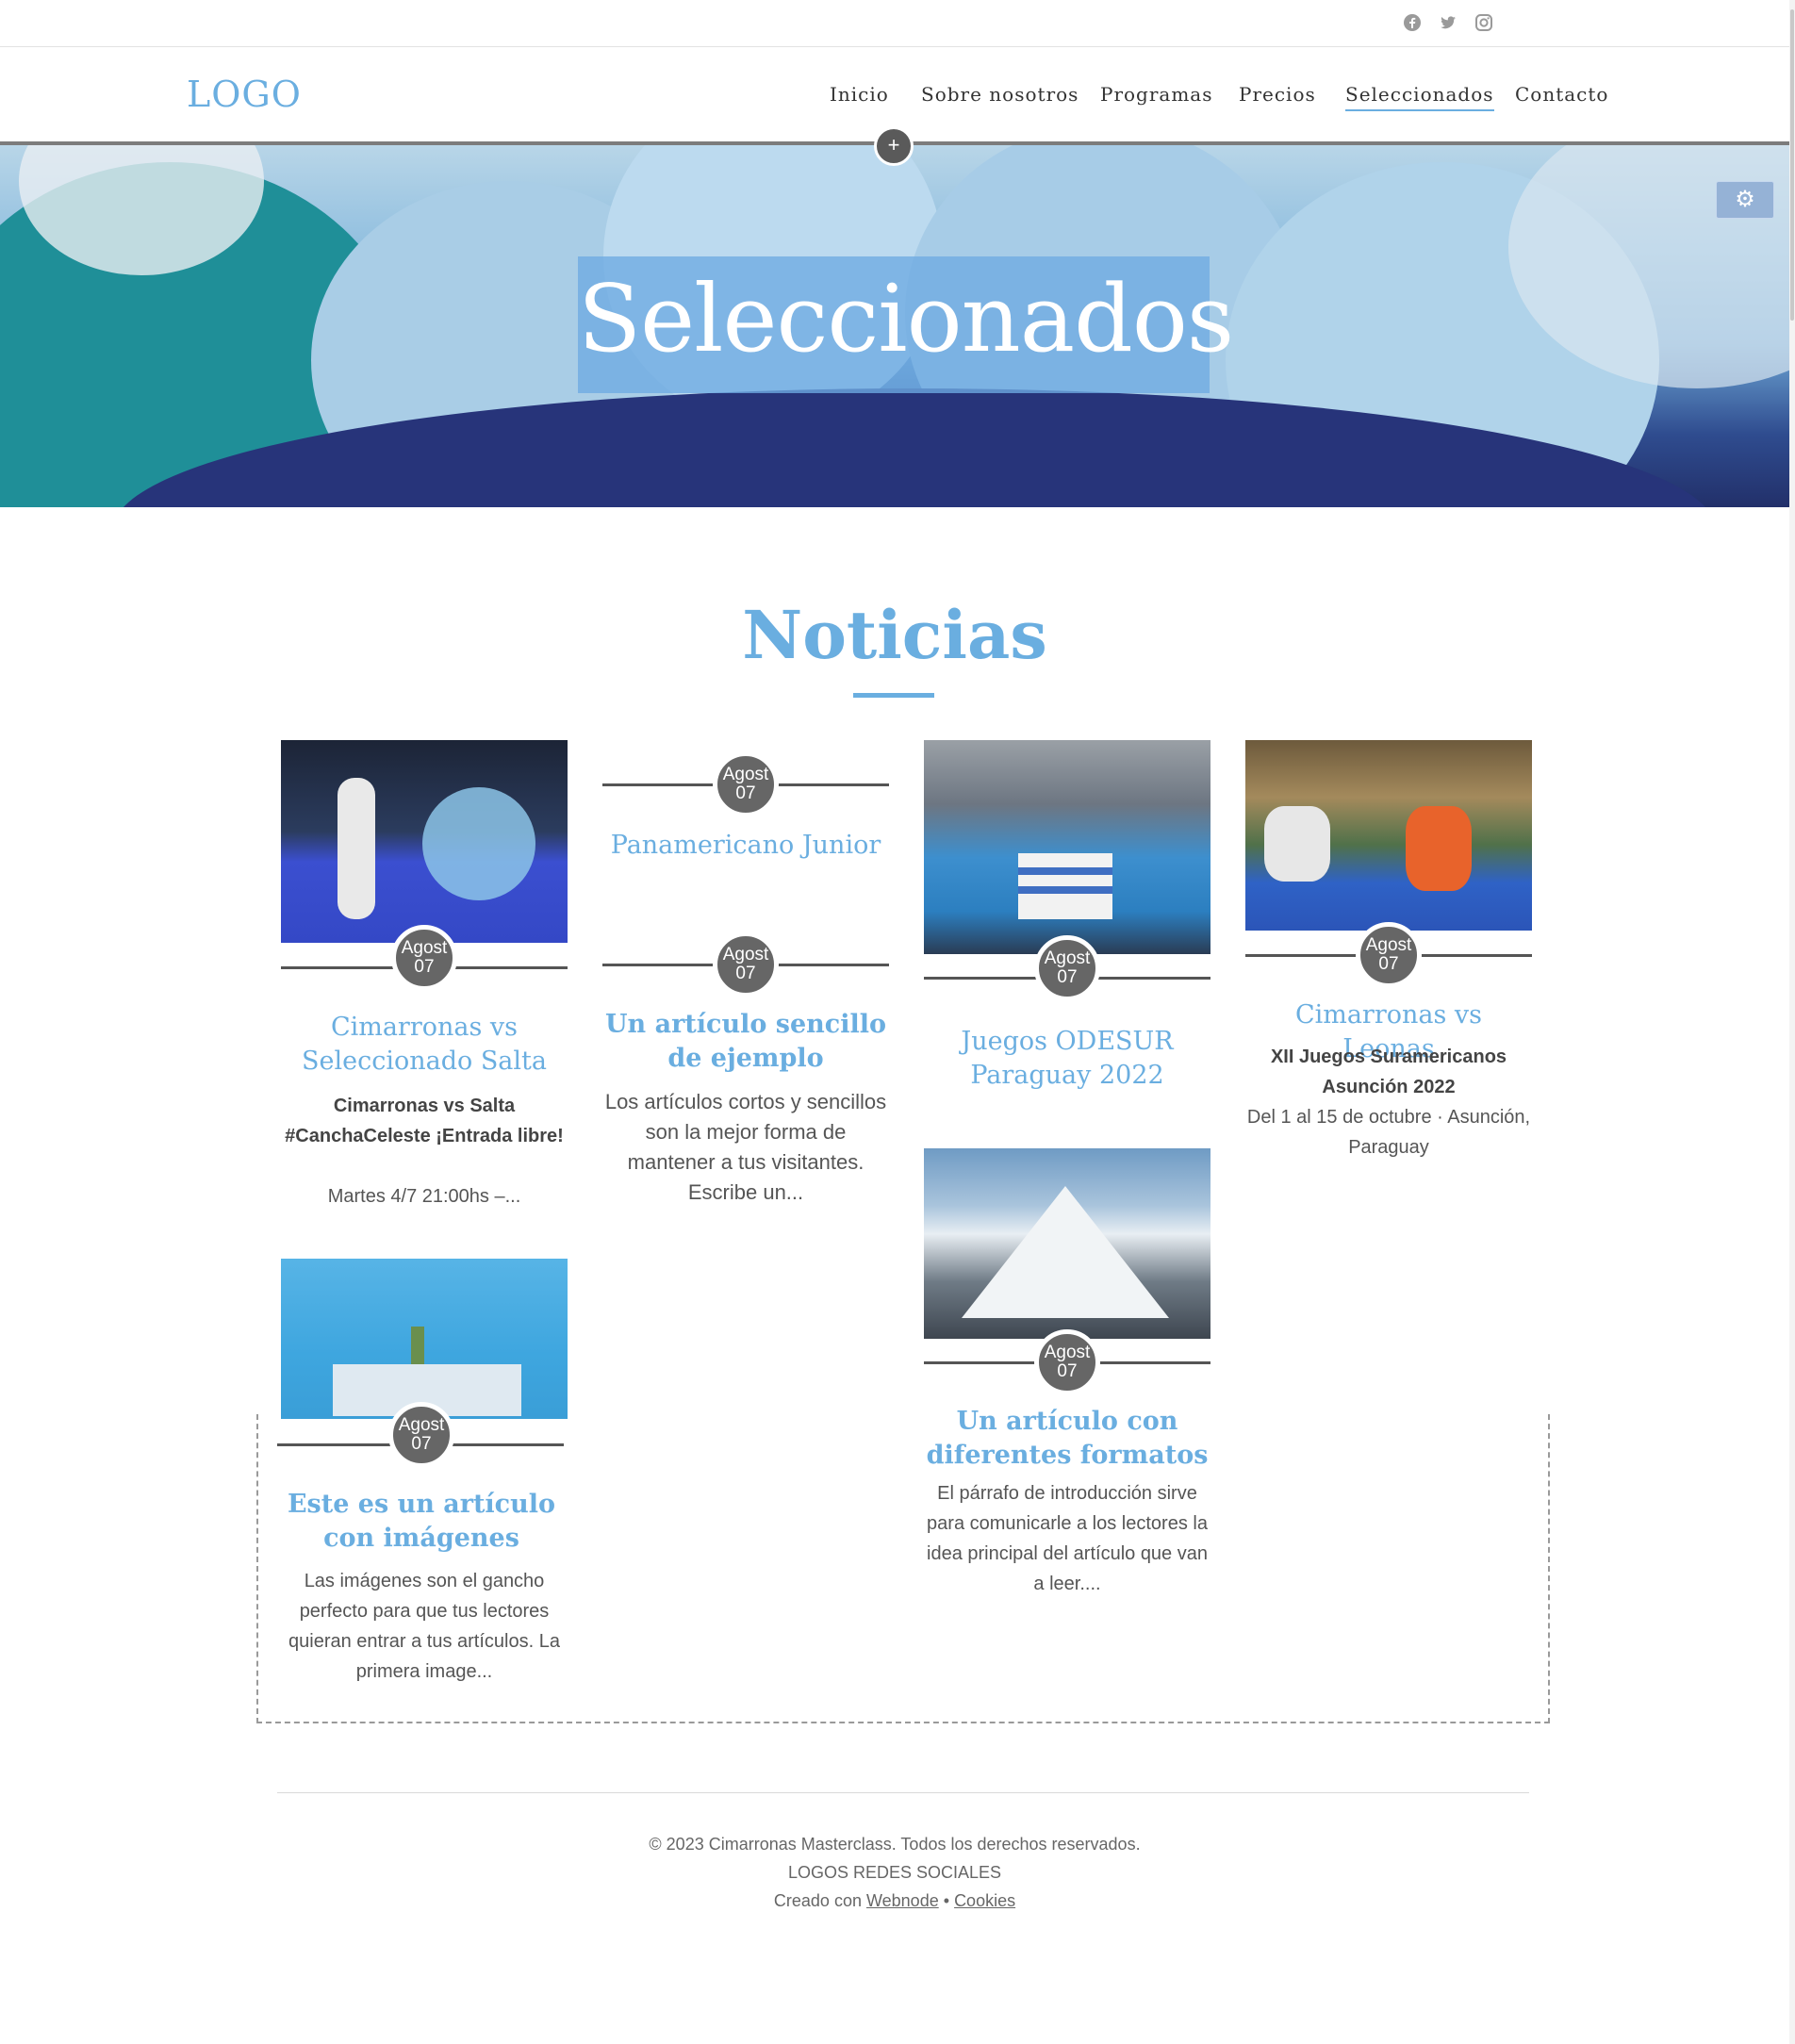 The image size is (1795, 2044). What do you see at coordinates (1483, 22) in the screenshot?
I see `instagram-icon` at bounding box center [1483, 22].